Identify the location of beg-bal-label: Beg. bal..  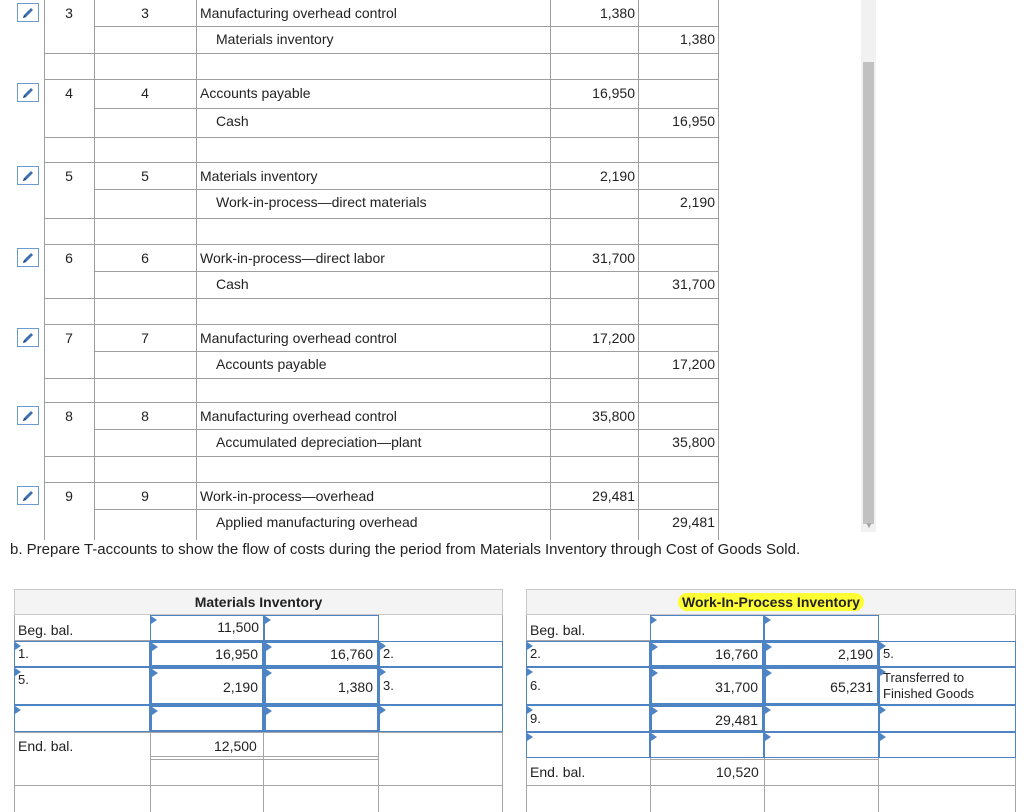
(558, 630).